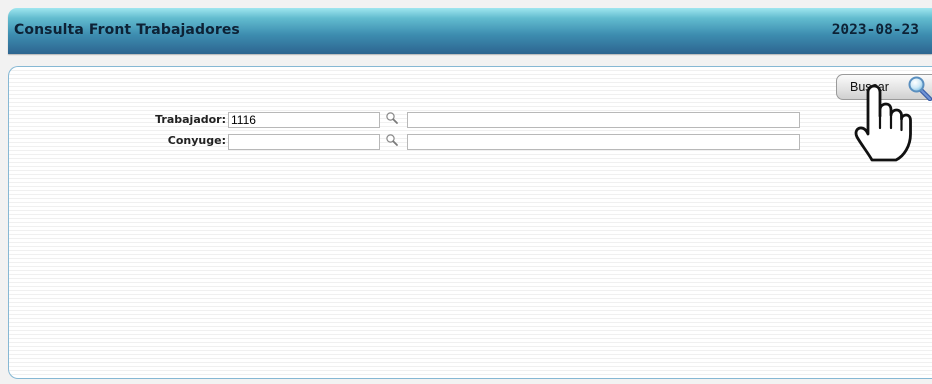 The height and width of the screenshot is (384, 932). Describe the element at coordinates (190, 119) in the screenshot. I see `trabajador-label: Trabajador:` at that location.